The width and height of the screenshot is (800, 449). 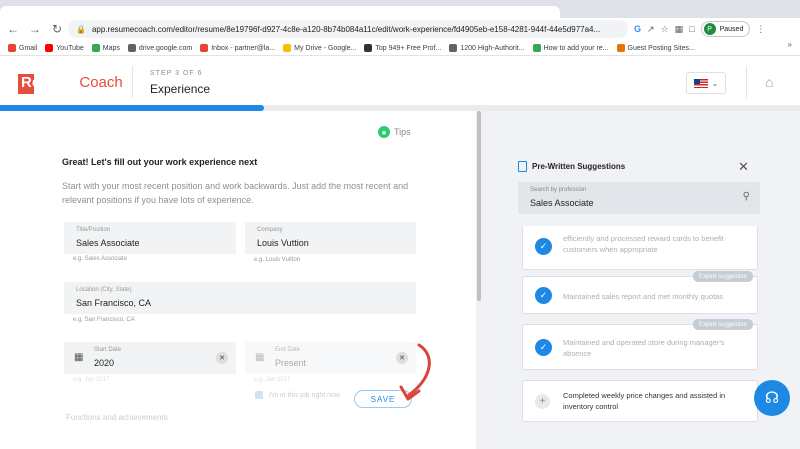 What do you see at coordinates (57, 29) in the screenshot?
I see `reload-icon: ↻` at bounding box center [57, 29].